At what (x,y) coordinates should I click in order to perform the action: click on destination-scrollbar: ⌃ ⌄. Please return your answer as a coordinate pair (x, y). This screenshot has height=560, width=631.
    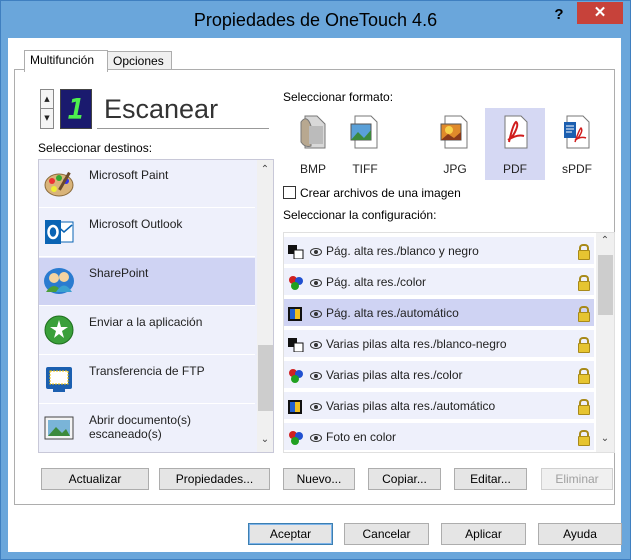
    Looking at the image, I should click on (265, 306).